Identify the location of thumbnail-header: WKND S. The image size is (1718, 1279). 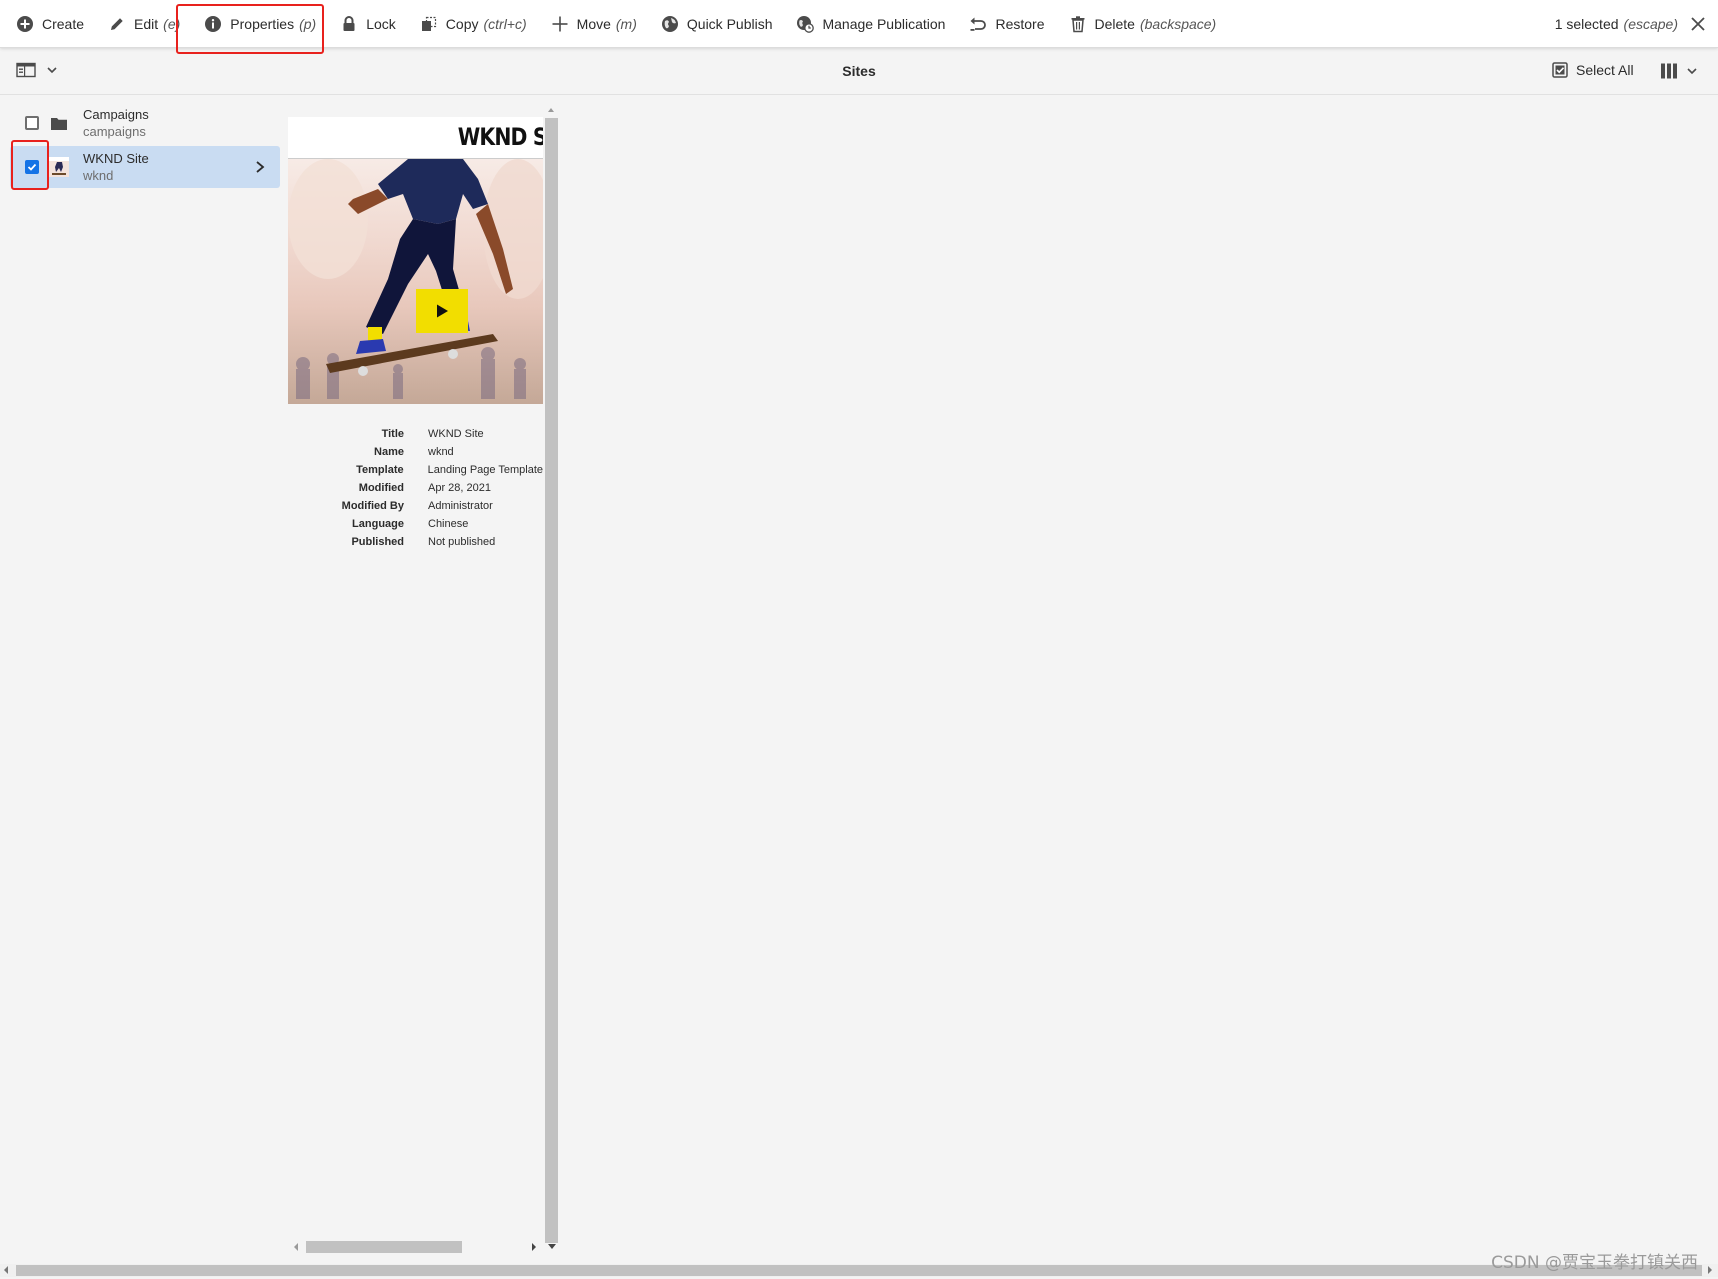
(415, 138).